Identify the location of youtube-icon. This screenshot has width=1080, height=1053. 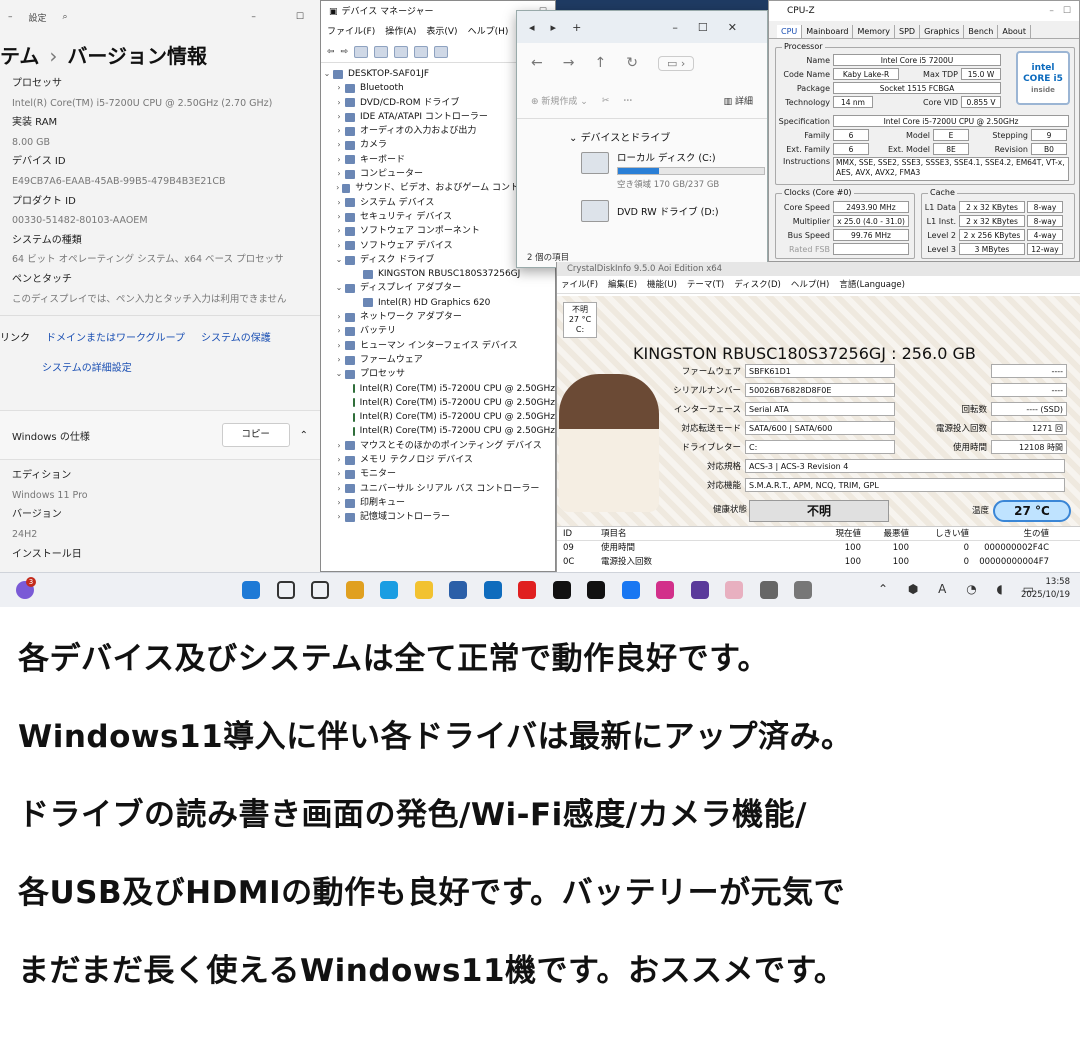
(527, 590).